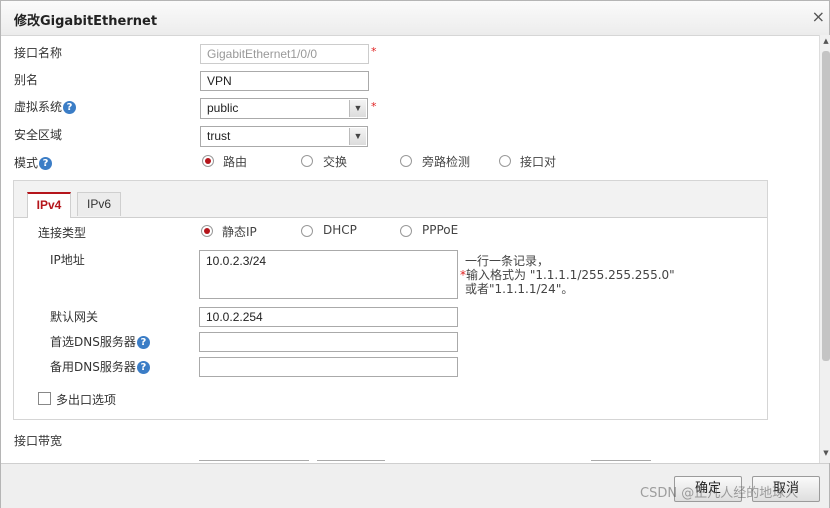  What do you see at coordinates (26, 163) in the screenshot?
I see `mode-label-text: 模式` at bounding box center [26, 163].